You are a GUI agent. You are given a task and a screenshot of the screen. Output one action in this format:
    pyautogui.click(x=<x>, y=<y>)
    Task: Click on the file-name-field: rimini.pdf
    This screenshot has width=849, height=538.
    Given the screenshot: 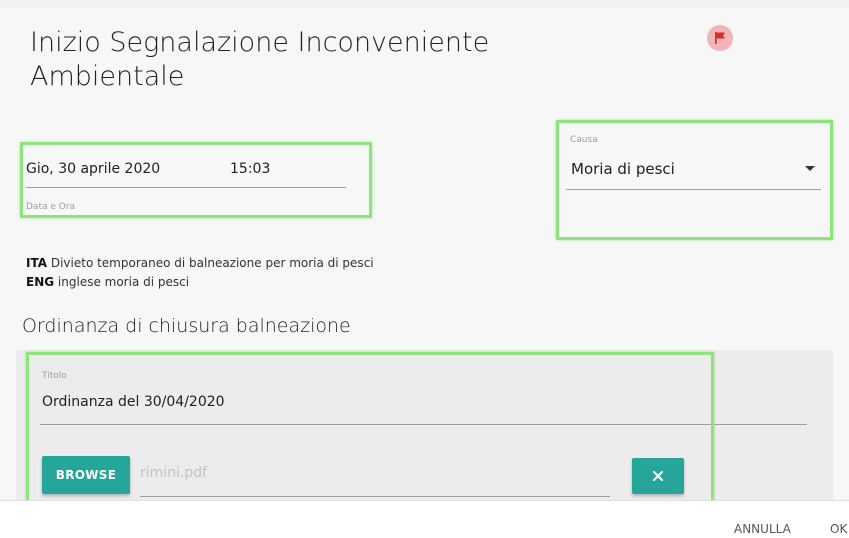 What is the action you would take?
    pyautogui.click(x=173, y=473)
    